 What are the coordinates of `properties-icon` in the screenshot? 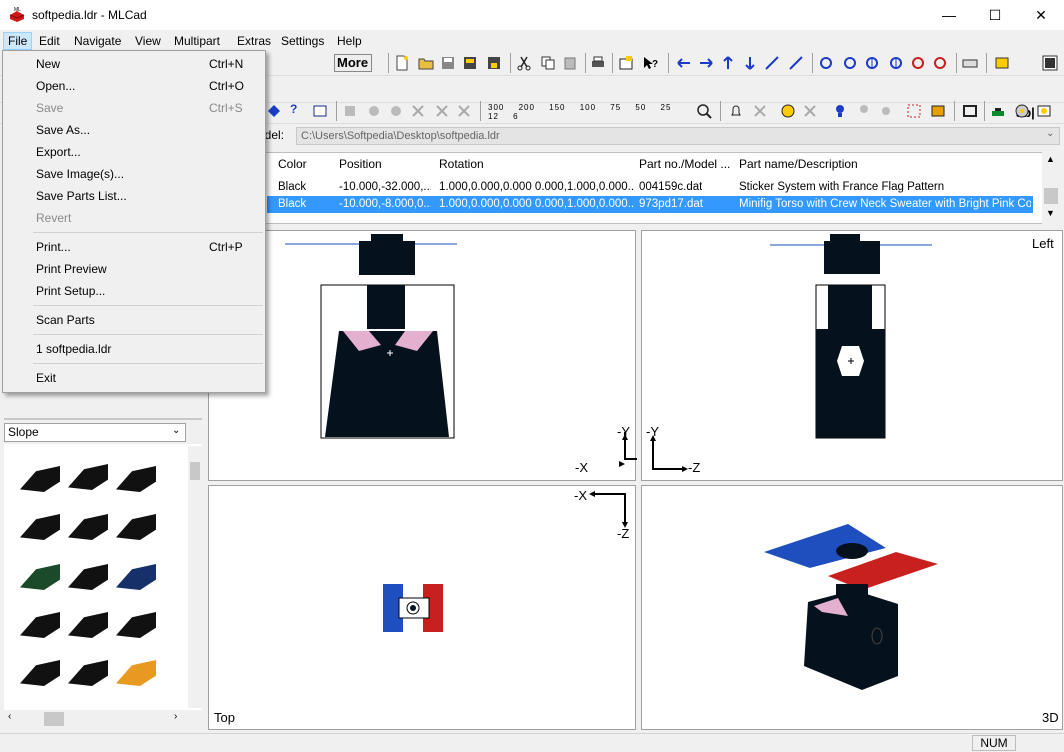 It's located at (626, 63).